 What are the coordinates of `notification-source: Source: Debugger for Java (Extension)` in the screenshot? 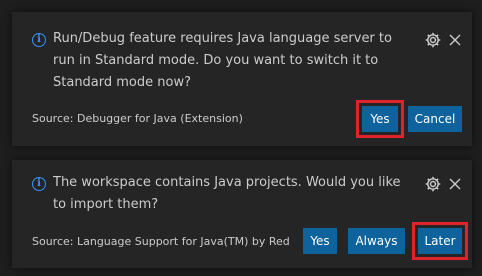 It's located at (137, 118).